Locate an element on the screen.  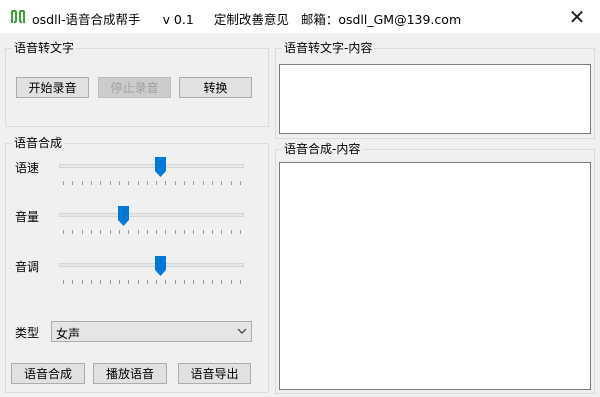
synthesize-button: 语音合成 is located at coordinates (48, 373).